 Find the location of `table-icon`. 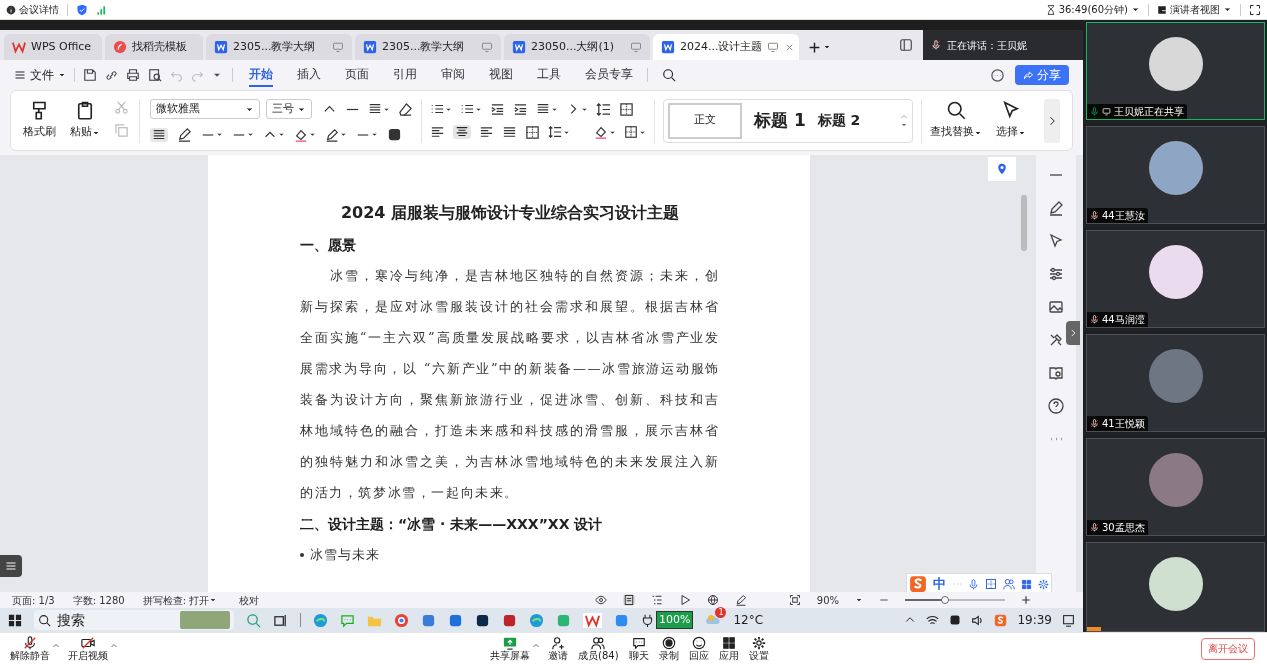

table-icon is located at coordinates (626, 109).